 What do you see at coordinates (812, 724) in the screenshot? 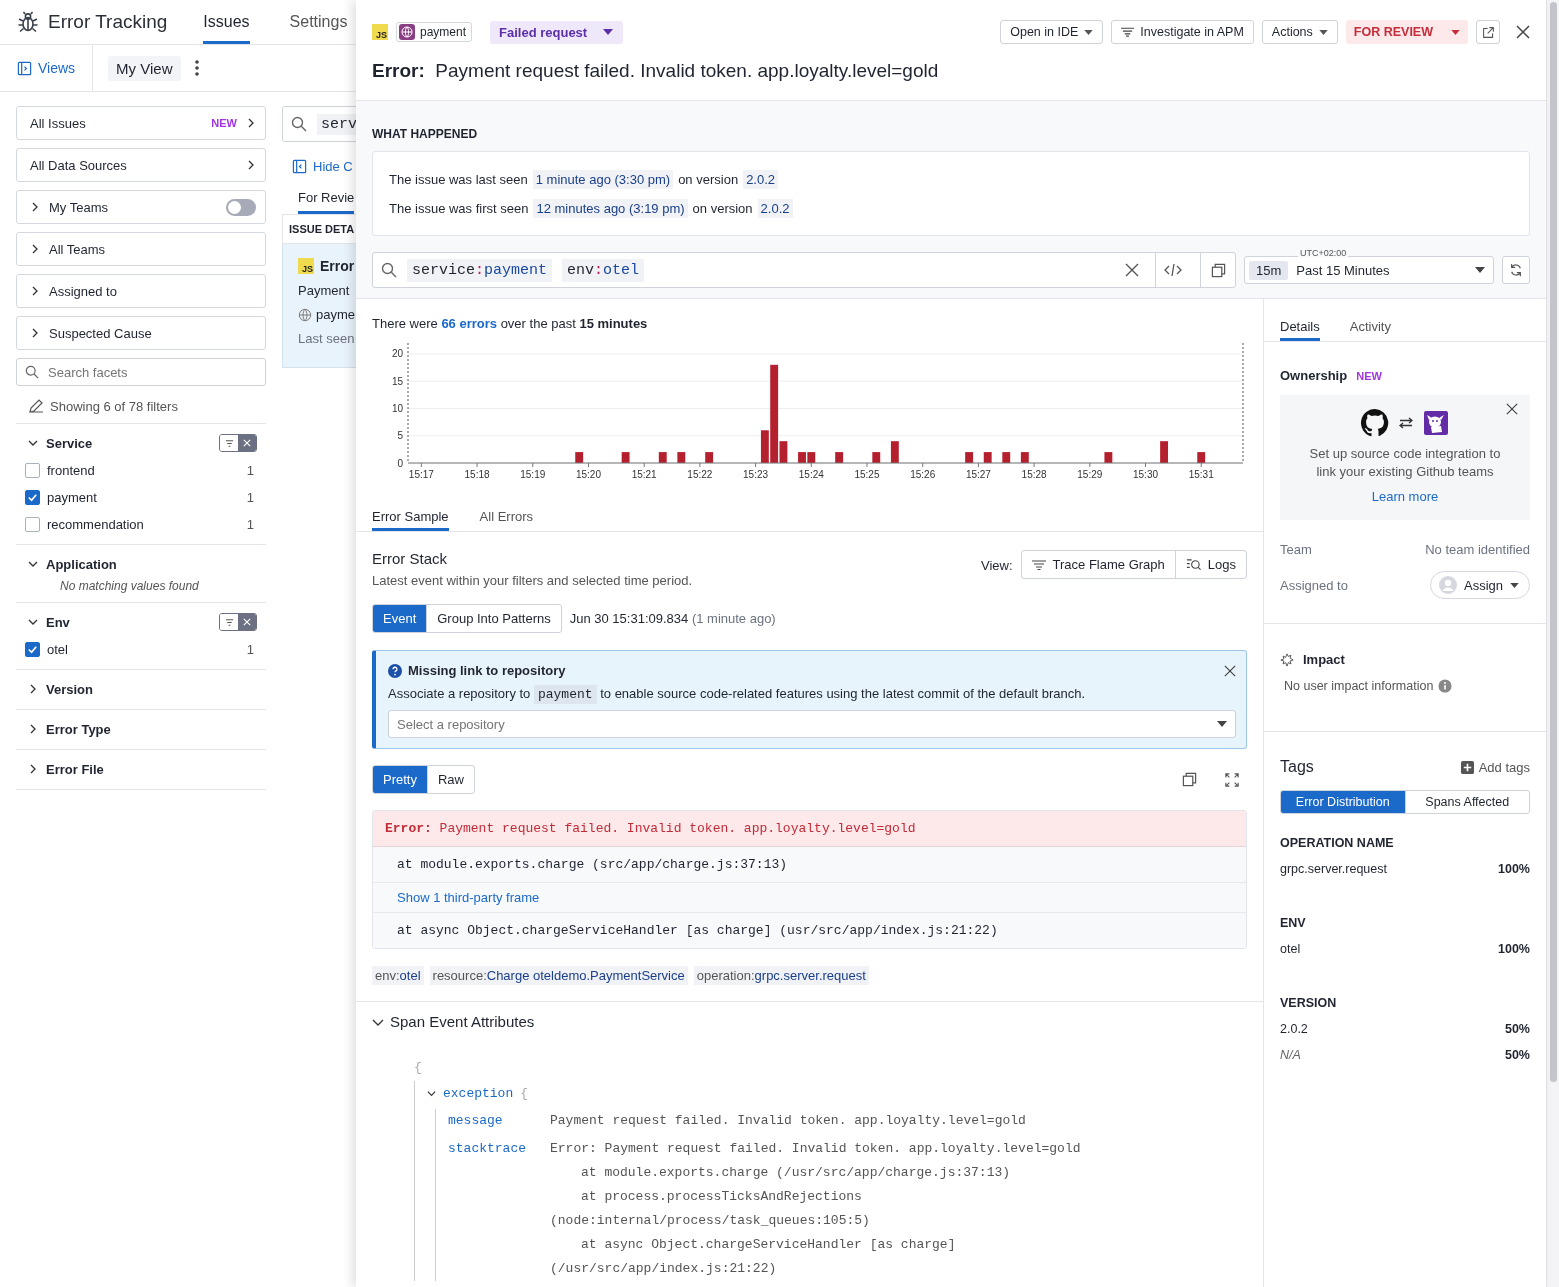
I see `repository-select: Select a repository` at bounding box center [812, 724].